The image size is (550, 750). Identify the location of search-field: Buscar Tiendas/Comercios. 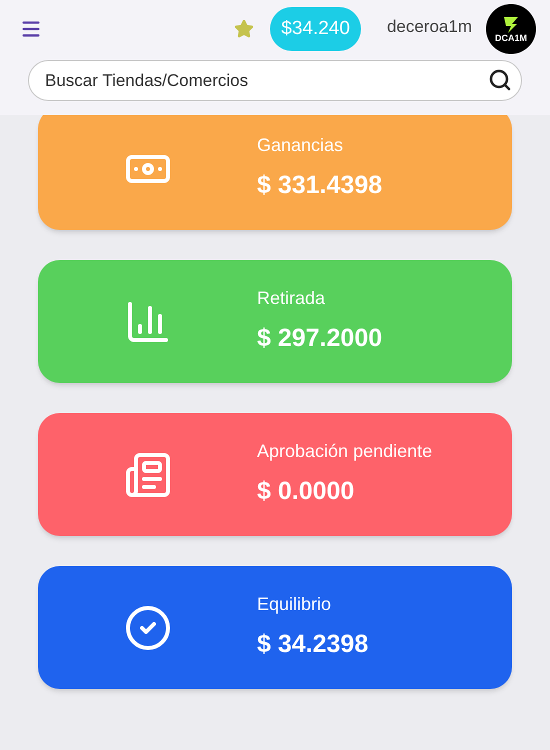
(275, 80).